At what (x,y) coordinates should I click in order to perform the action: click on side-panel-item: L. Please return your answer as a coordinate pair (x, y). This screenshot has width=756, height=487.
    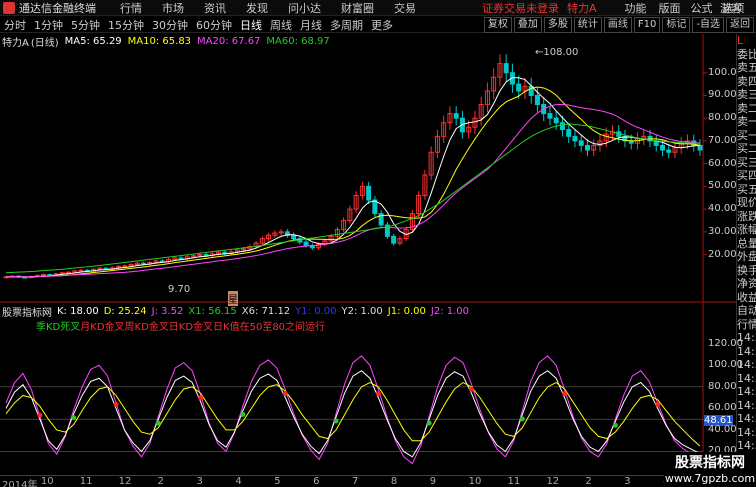
    Looking at the image, I should click on (746, 41).